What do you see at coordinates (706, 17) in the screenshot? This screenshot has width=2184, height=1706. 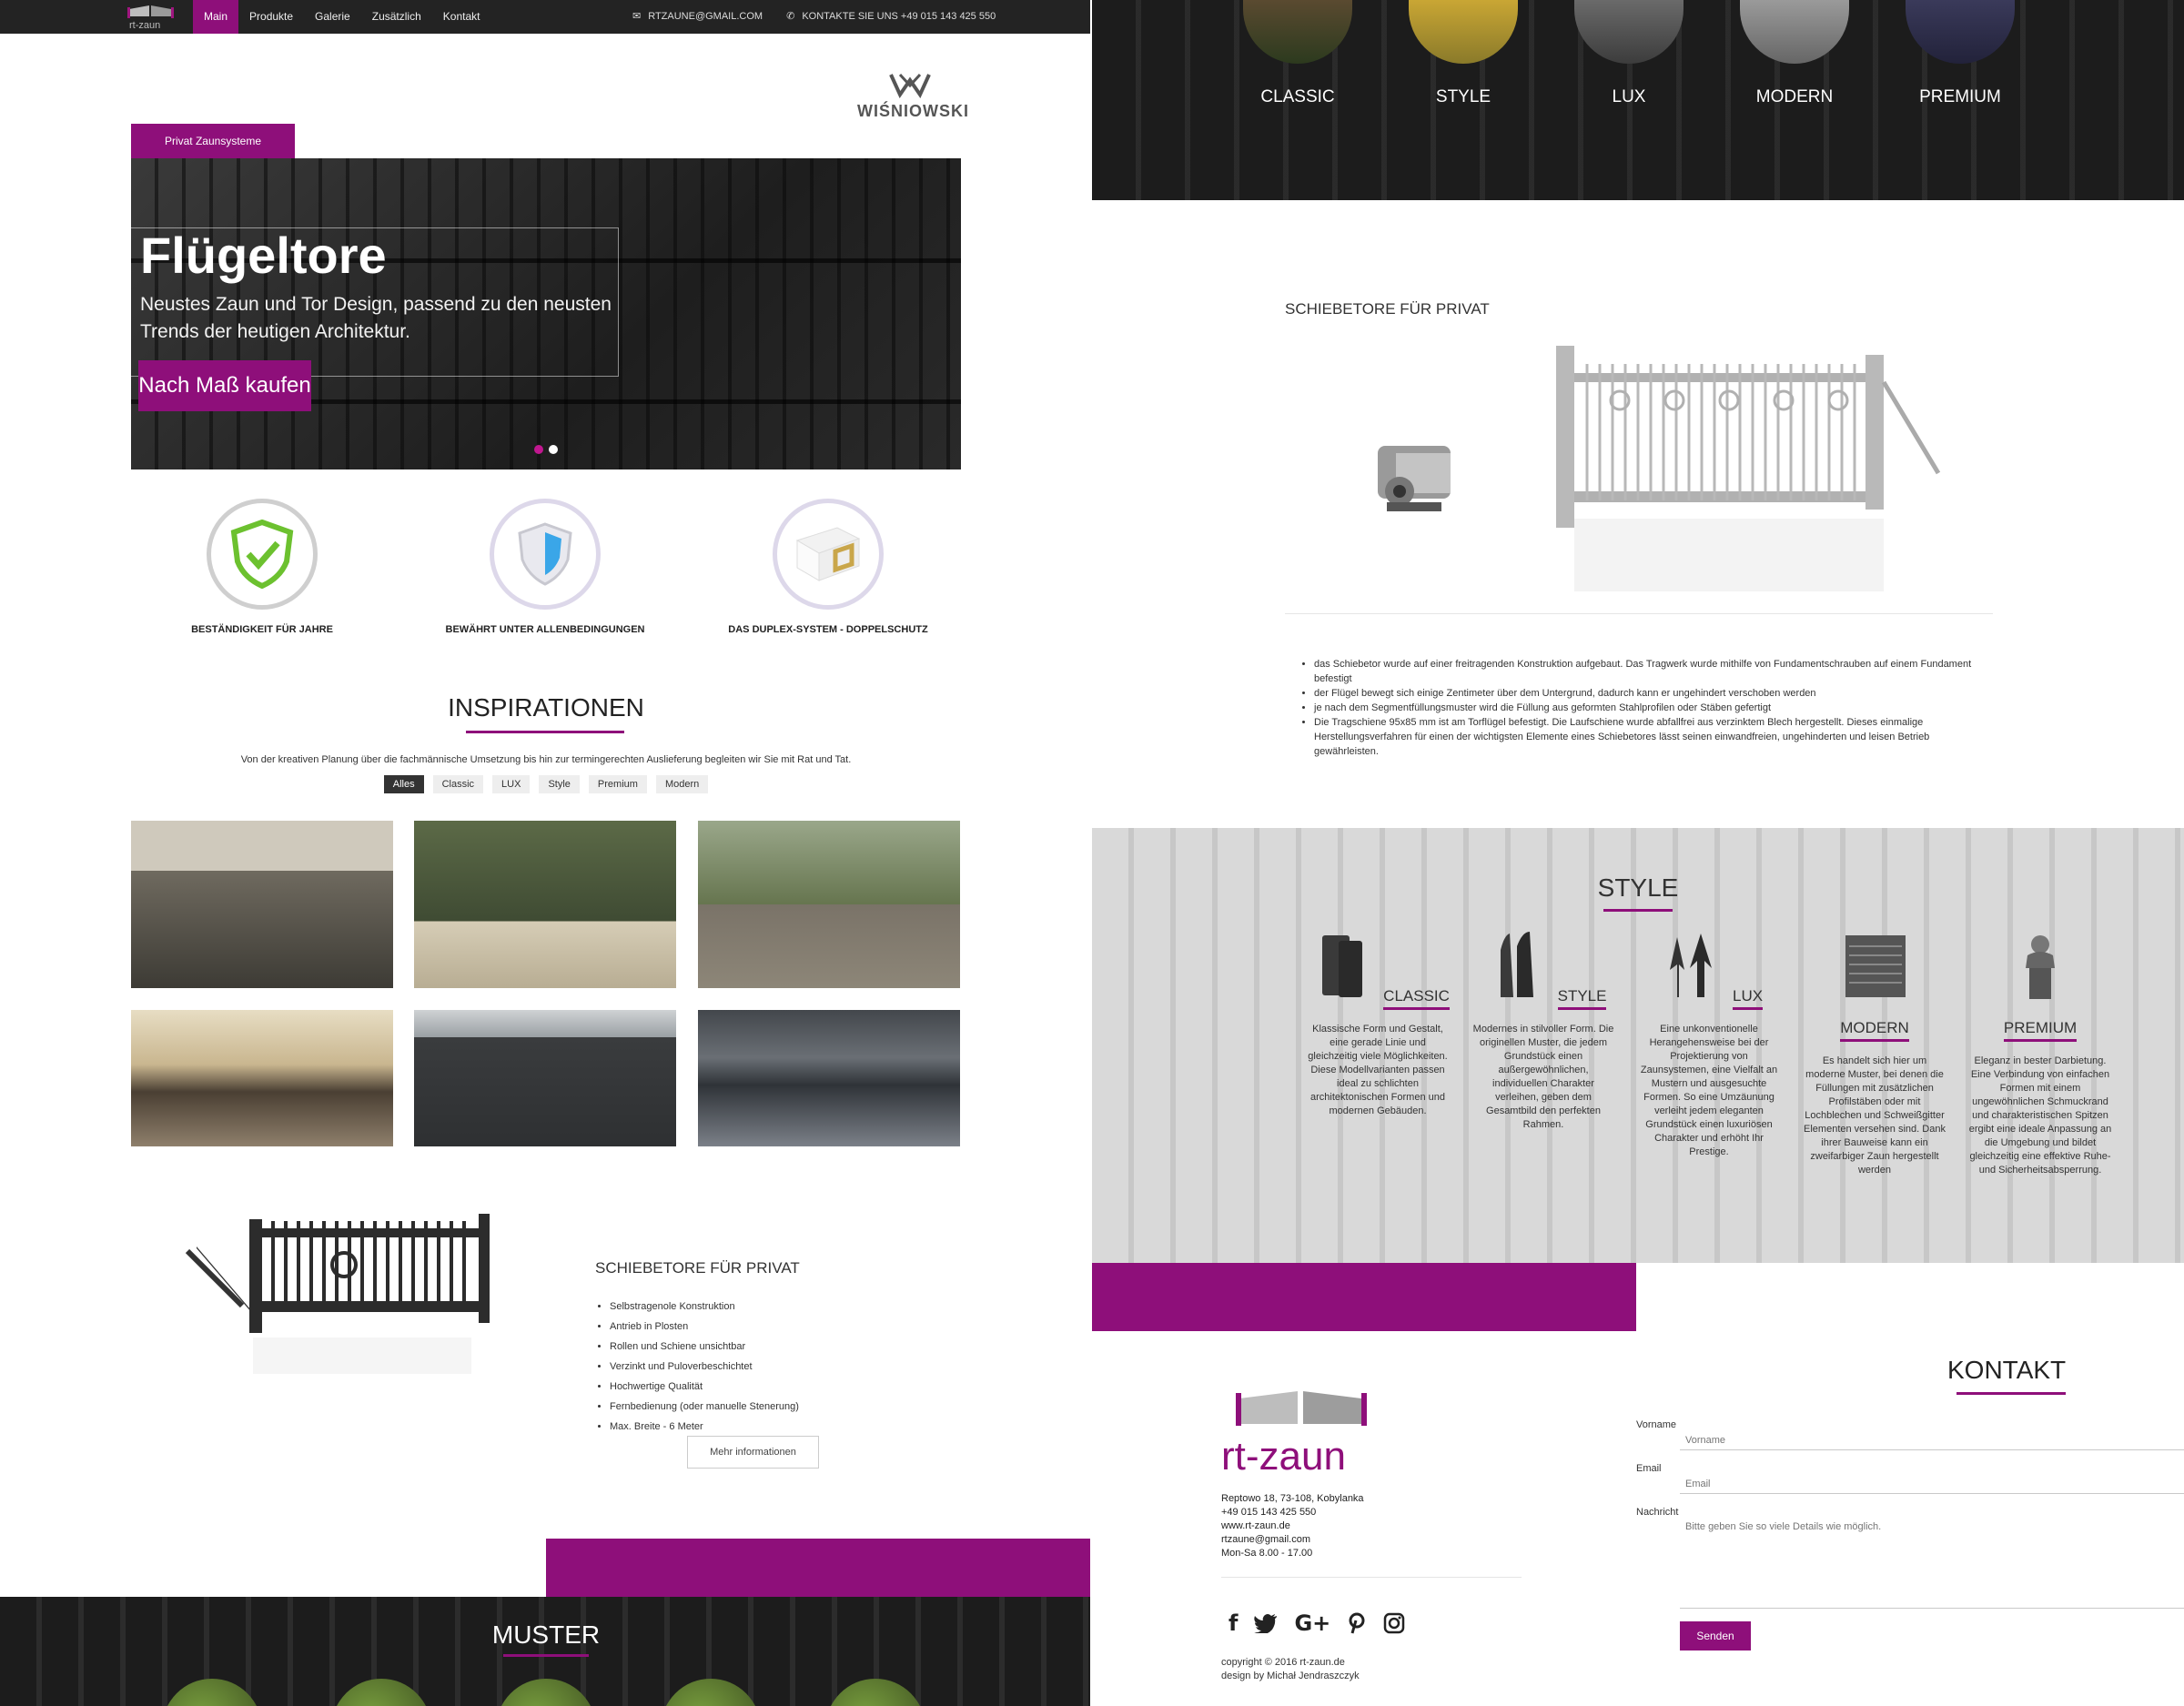 I see `top-email: RTZAUNE@GMAIL.COM` at bounding box center [706, 17].